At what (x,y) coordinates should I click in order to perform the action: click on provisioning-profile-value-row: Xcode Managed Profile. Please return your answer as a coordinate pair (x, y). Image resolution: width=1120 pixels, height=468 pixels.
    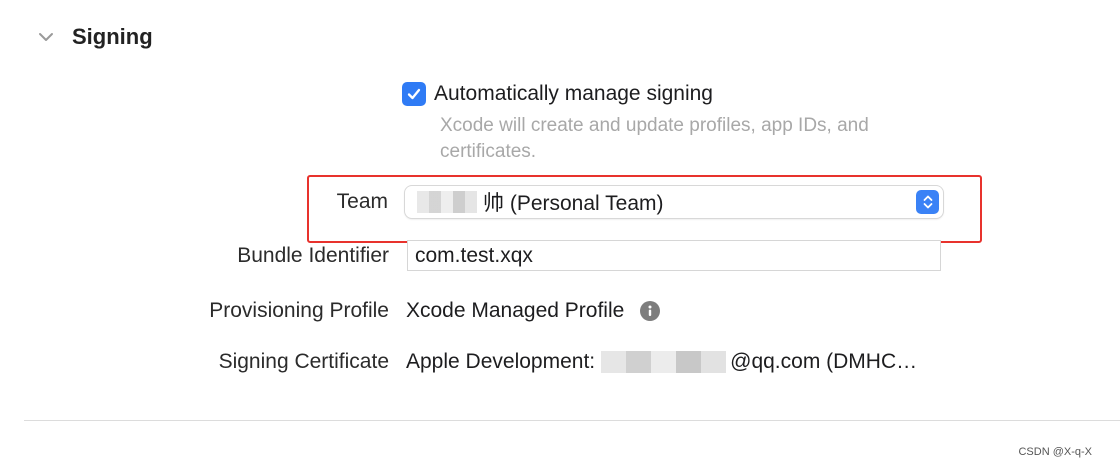
    Looking at the image, I should click on (533, 311).